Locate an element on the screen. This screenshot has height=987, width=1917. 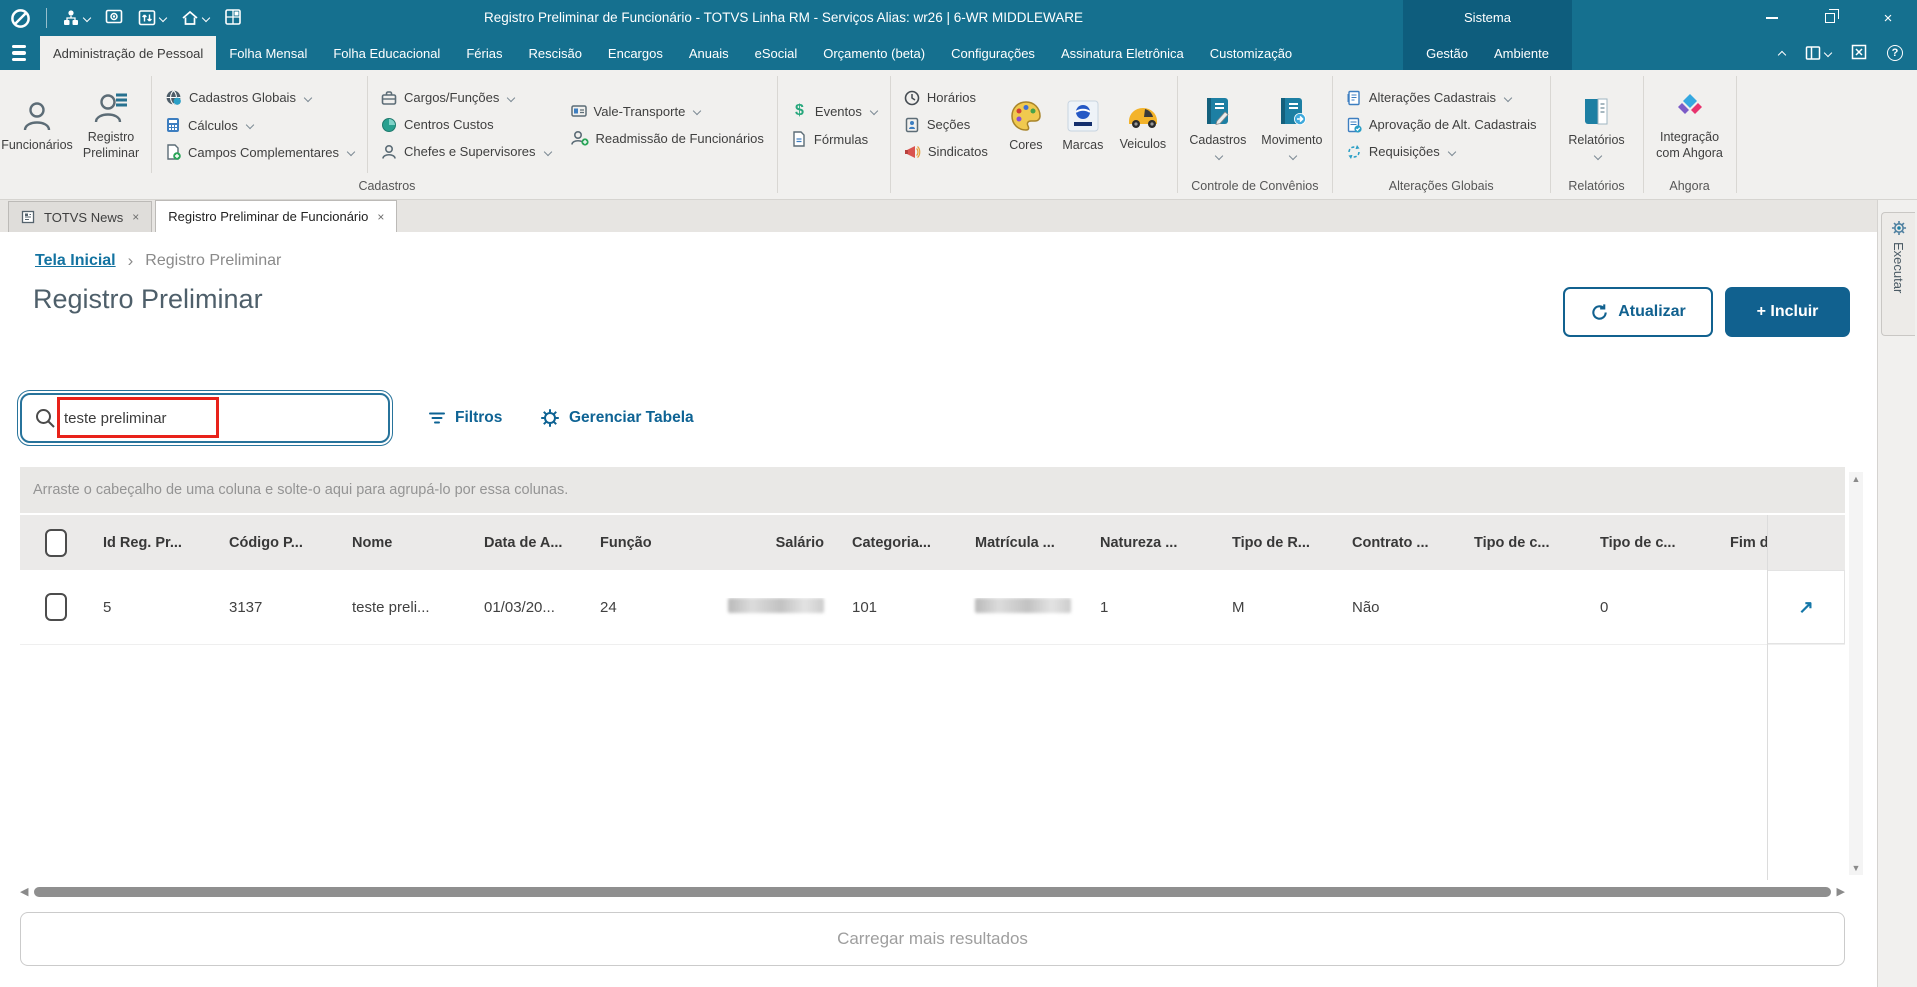
ribbon-relatorios-button: Relatórios is located at coordinates (1597, 125).